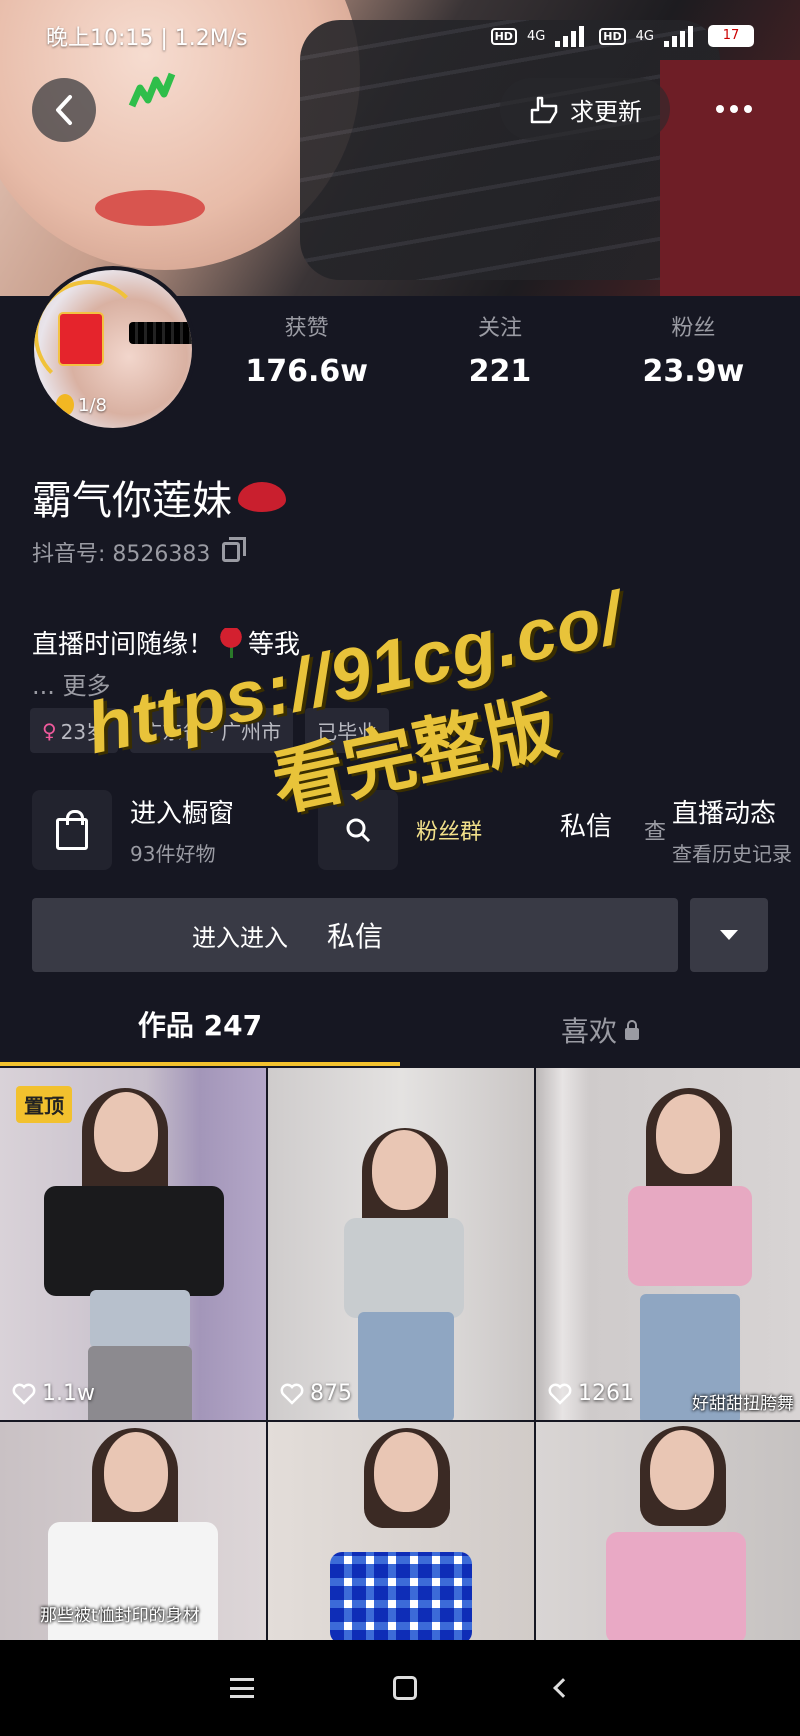  What do you see at coordinates (544, 110) in the screenshot?
I see `pointing-hand-icon` at bounding box center [544, 110].